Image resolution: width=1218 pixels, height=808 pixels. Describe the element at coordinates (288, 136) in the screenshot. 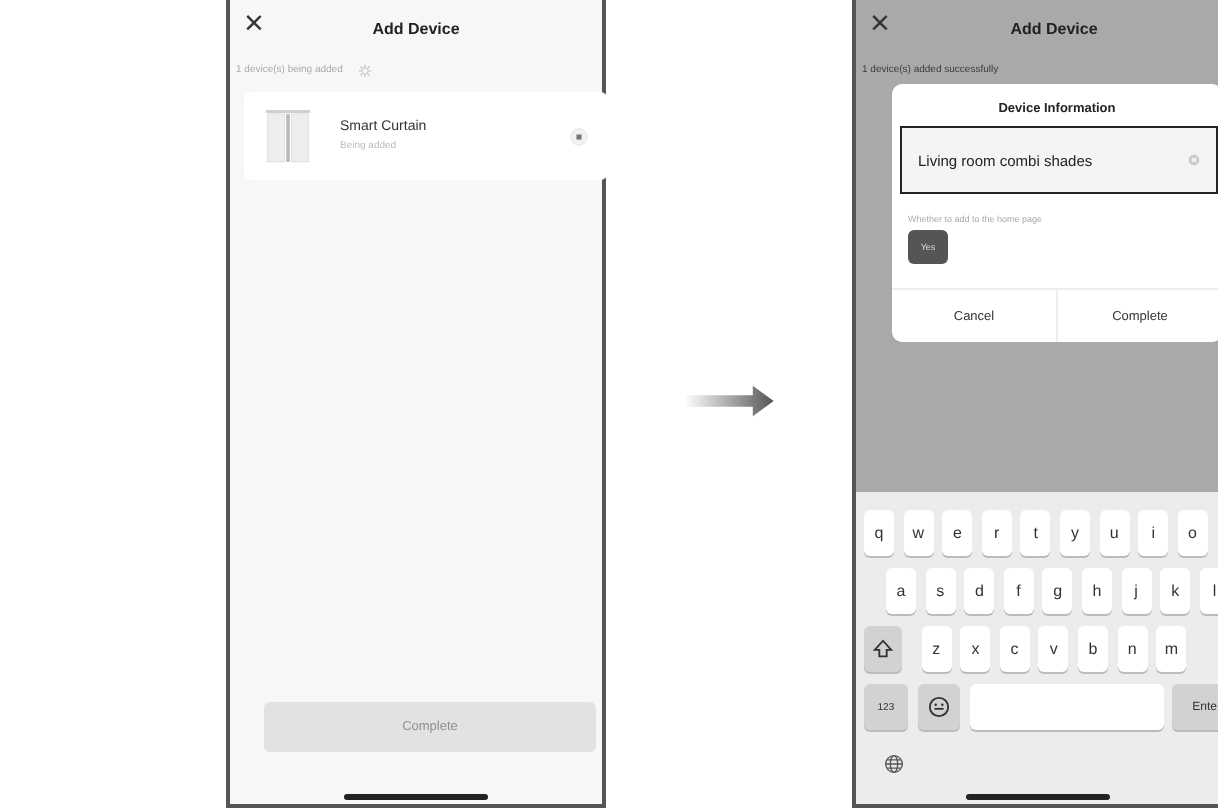

I see `curtain-icon` at that location.